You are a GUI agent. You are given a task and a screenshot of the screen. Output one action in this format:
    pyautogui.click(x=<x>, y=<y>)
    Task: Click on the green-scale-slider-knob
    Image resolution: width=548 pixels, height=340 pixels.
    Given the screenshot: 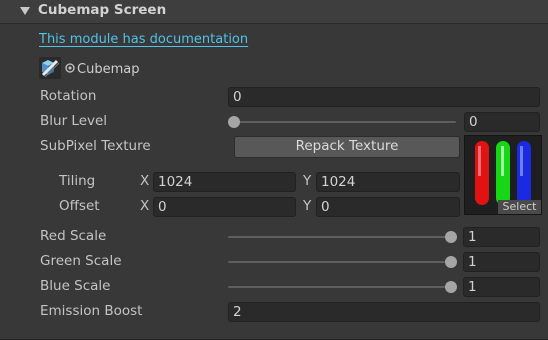 What is the action you would take?
    pyautogui.click(x=451, y=262)
    